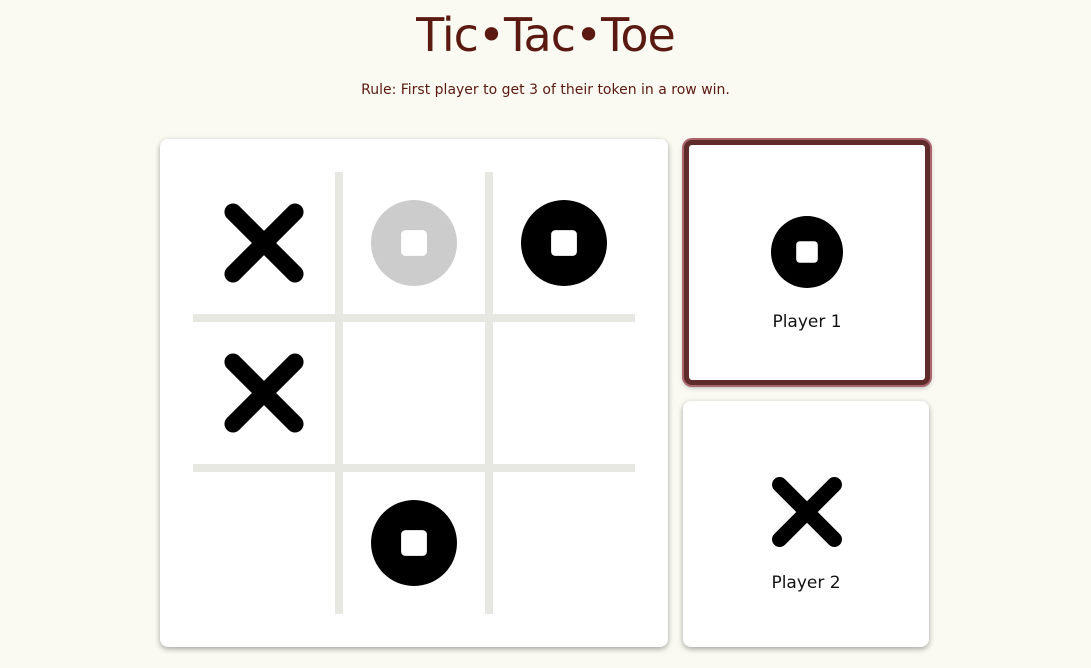 This screenshot has width=1091, height=668. I want to click on board-cell-r2-c2, so click(414, 393).